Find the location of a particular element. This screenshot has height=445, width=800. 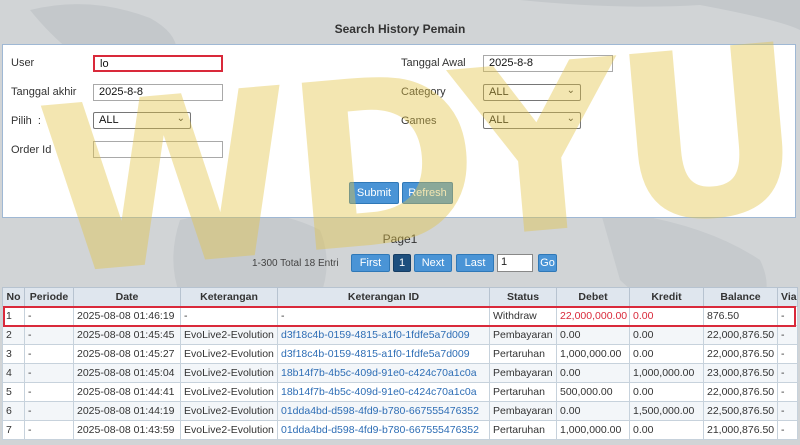

cell-balance: 21,000,876.50 is located at coordinates (740, 430).